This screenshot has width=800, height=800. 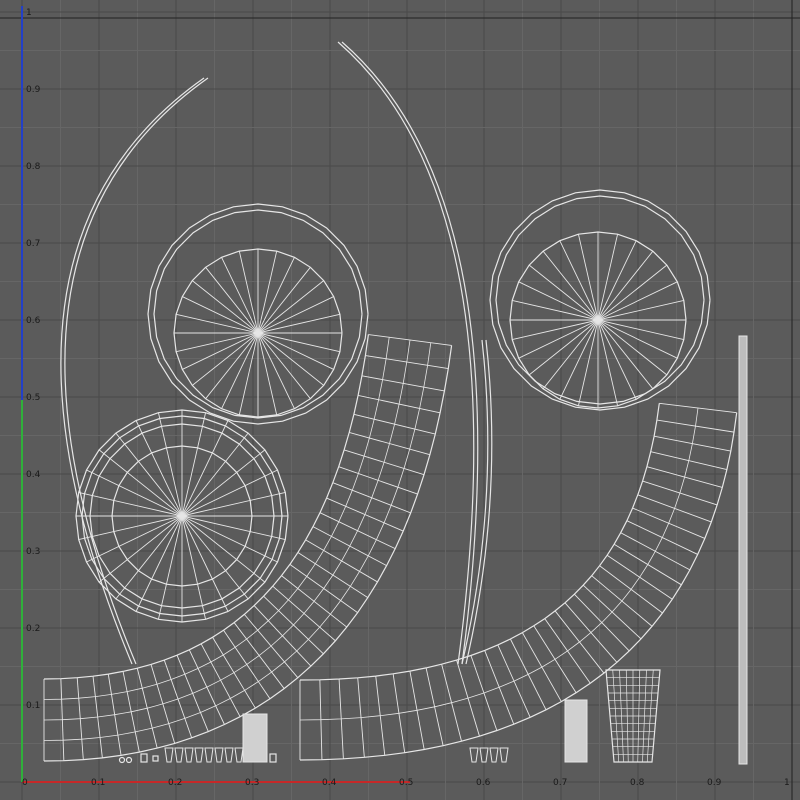 What do you see at coordinates (389, 716) in the screenshot?
I see `small-shells` at bounding box center [389, 716].